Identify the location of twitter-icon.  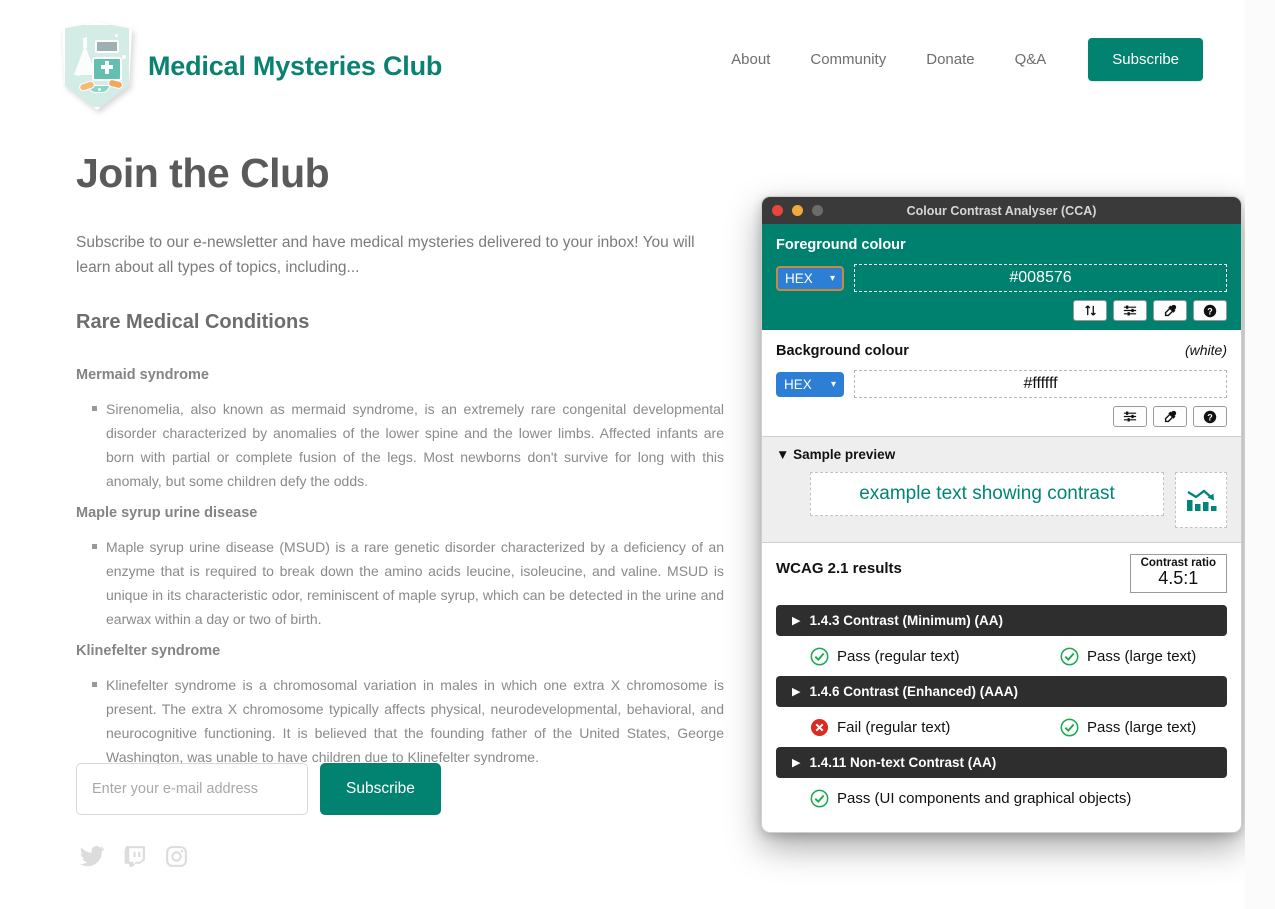
(92, 856).